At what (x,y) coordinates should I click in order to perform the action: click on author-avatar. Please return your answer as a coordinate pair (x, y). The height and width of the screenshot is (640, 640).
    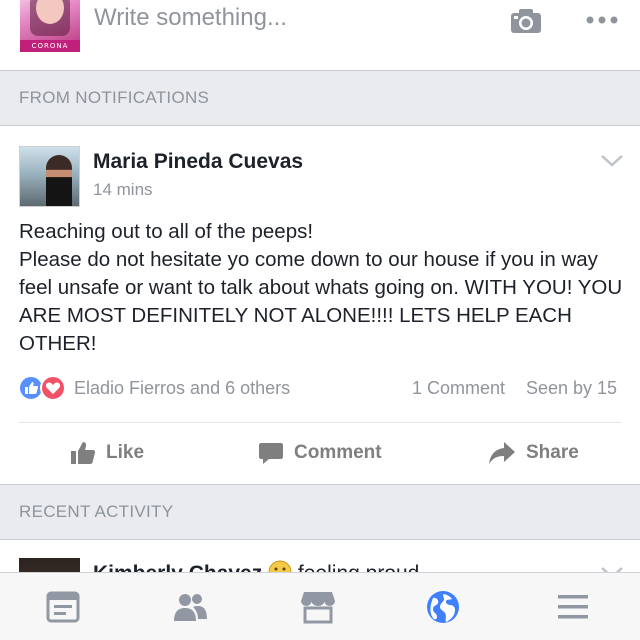
    Looking at the image, I should click on (49, 176).